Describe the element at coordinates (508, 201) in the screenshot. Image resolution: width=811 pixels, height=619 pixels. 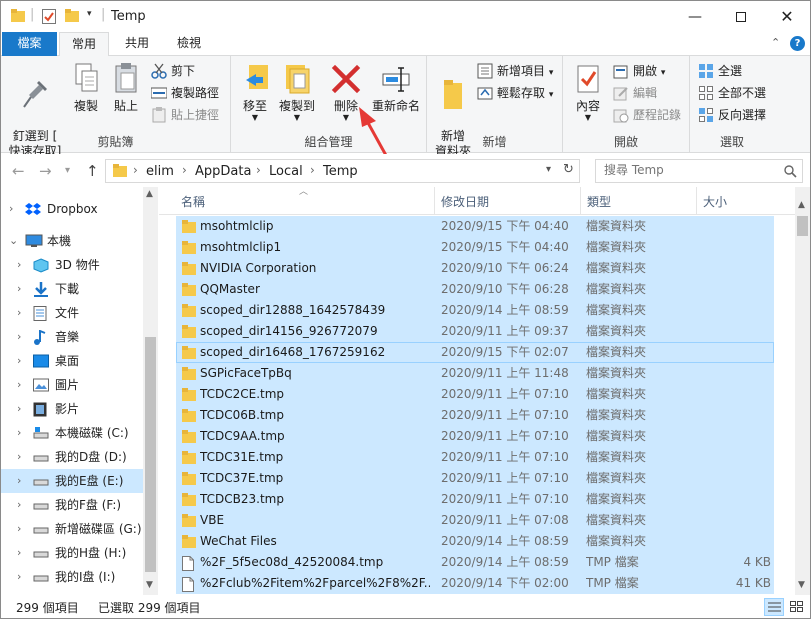
I see `column-header-date: 修改日期` at that location.